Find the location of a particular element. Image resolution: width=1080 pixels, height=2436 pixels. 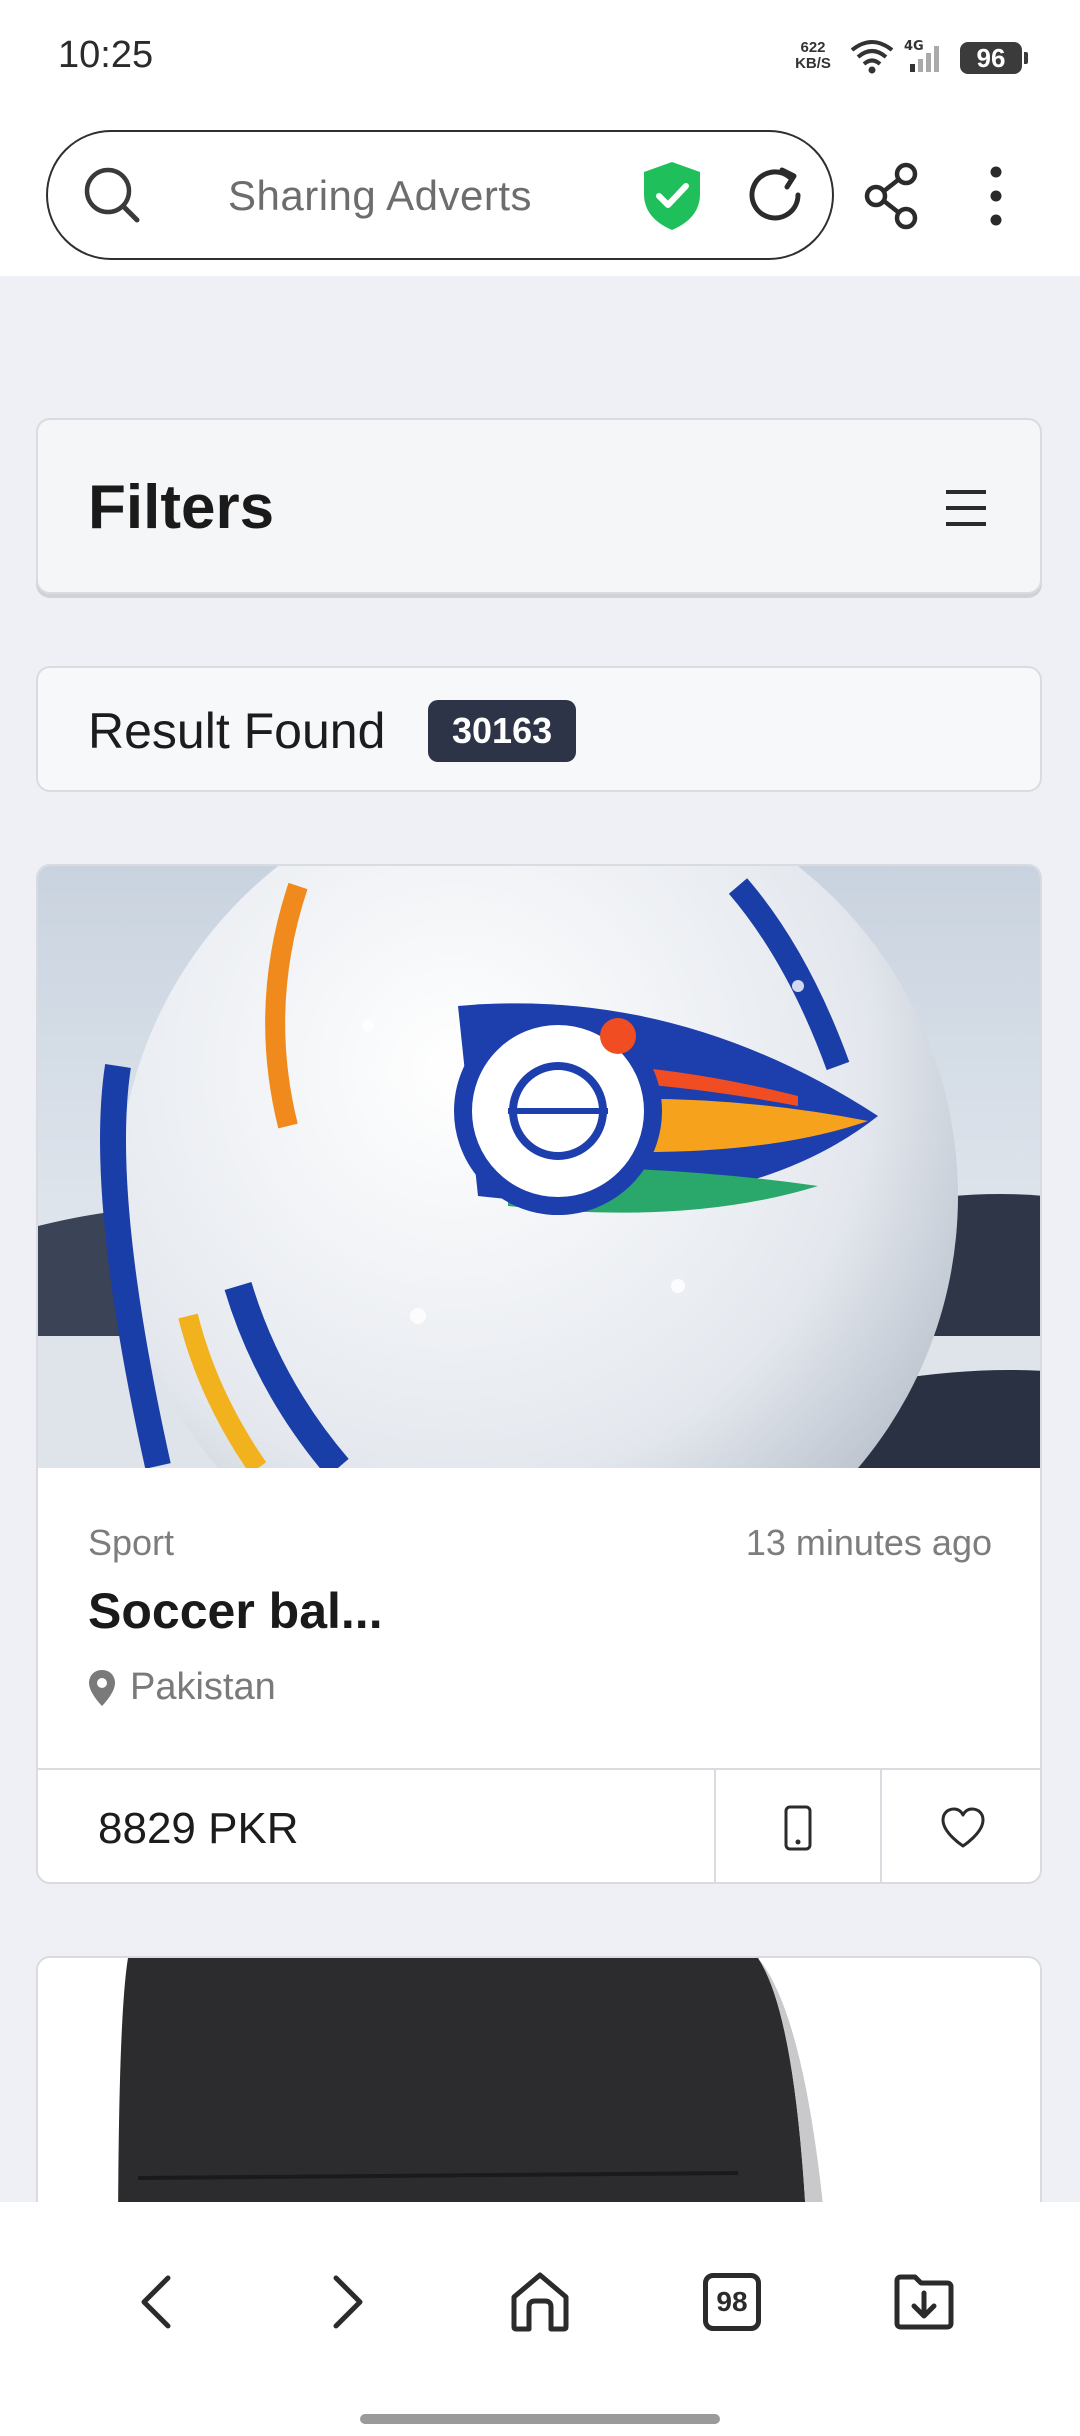

location-pin-icon is located at coordinates (102, 1687).